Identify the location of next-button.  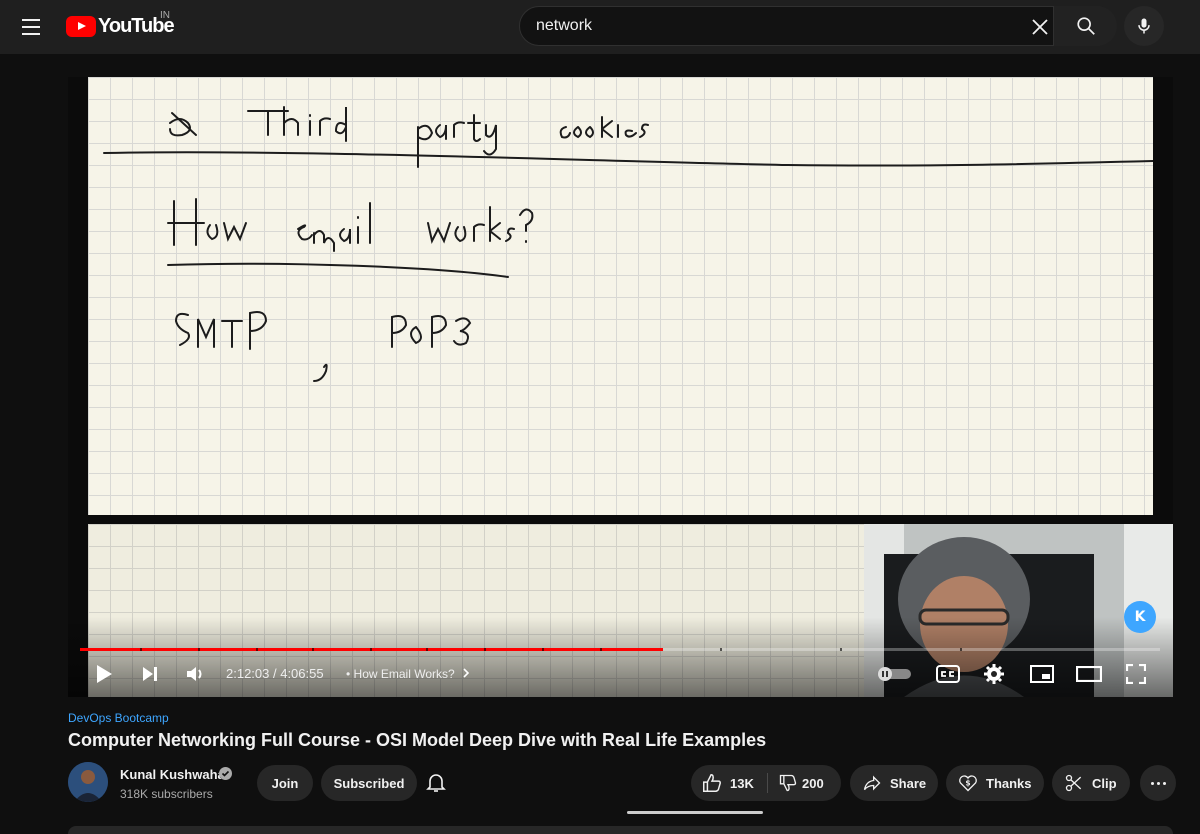
(150, 674).